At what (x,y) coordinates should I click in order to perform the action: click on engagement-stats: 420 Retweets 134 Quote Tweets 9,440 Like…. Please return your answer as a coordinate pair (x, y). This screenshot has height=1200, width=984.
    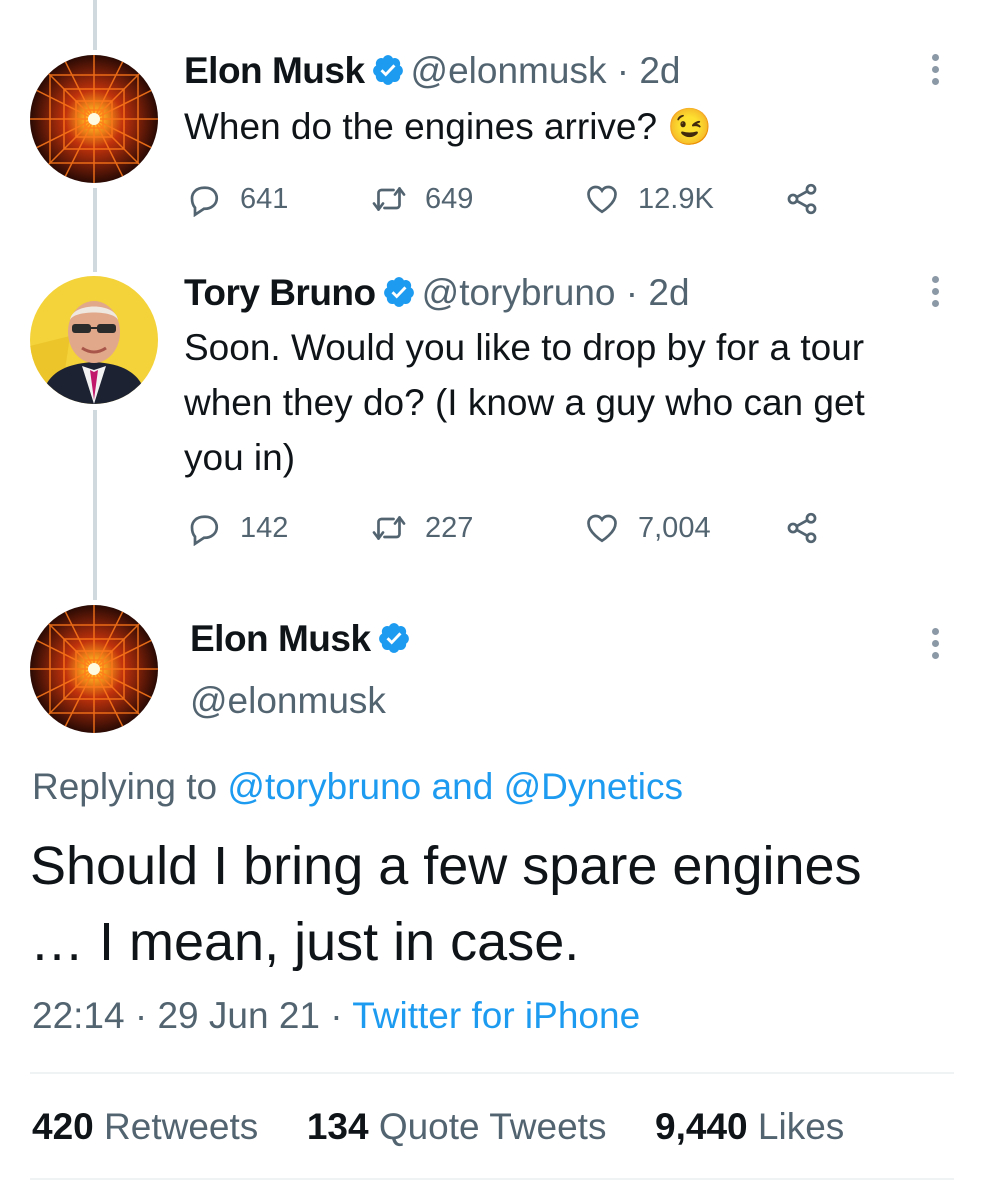
    Looking at the image, I should click on (438, 1127).